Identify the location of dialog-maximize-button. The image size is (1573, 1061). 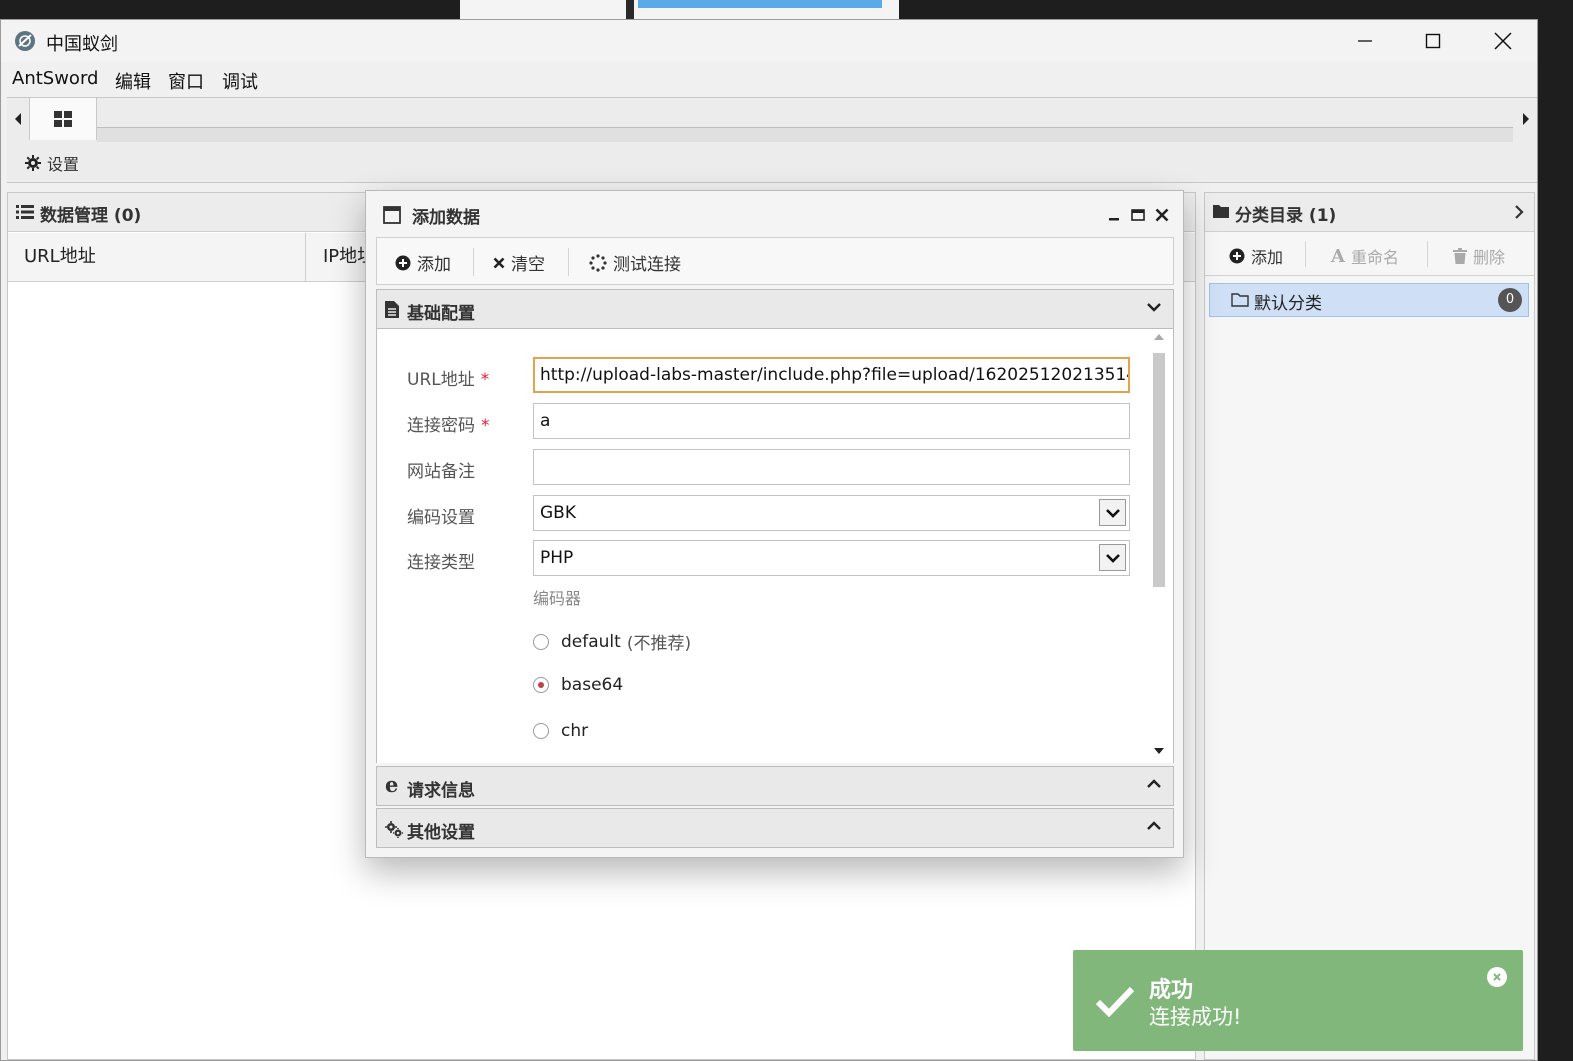
(1138, 215).